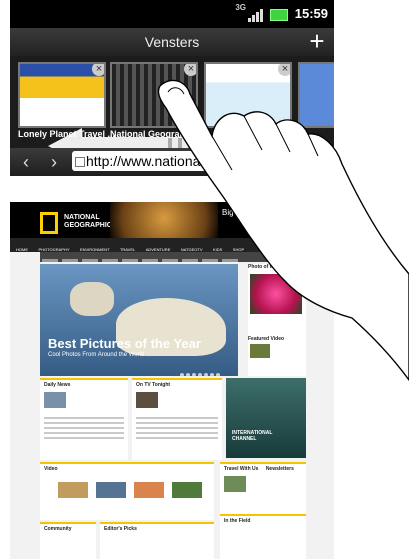 This screenshot has width=409, height=559. Describe the element at coordinates (263, 536) in the screenshot. I see `in-the-field-box: In the Field` at that location.